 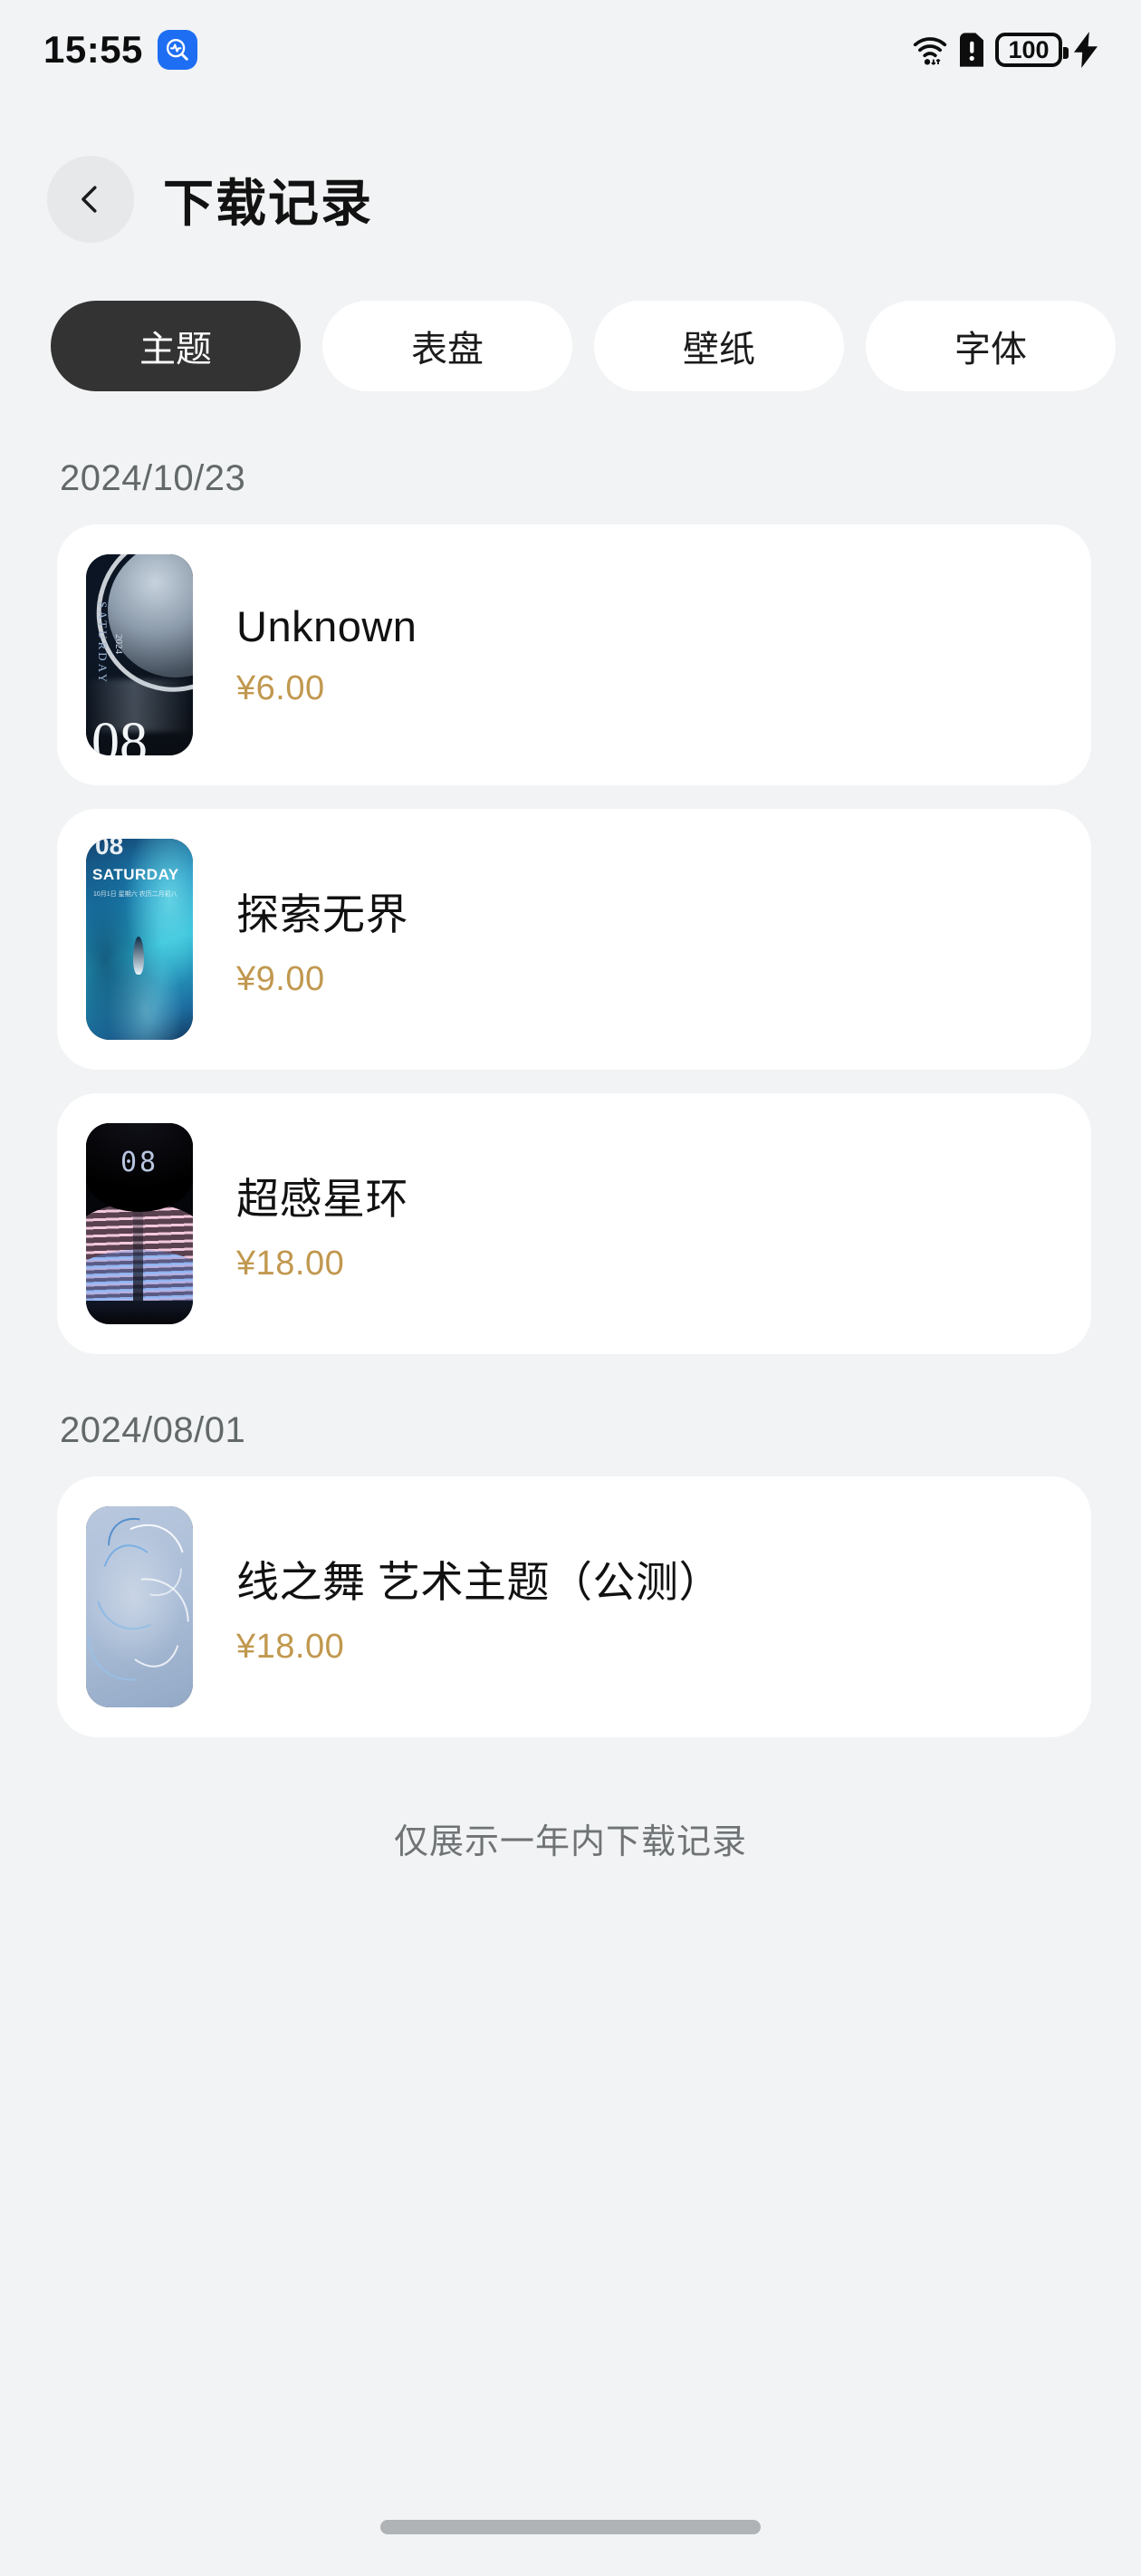 What do you see at coordinates (280, 979) in the screenshot?
I see `item-price: ¥9.00` at bounding box center [280, 979].